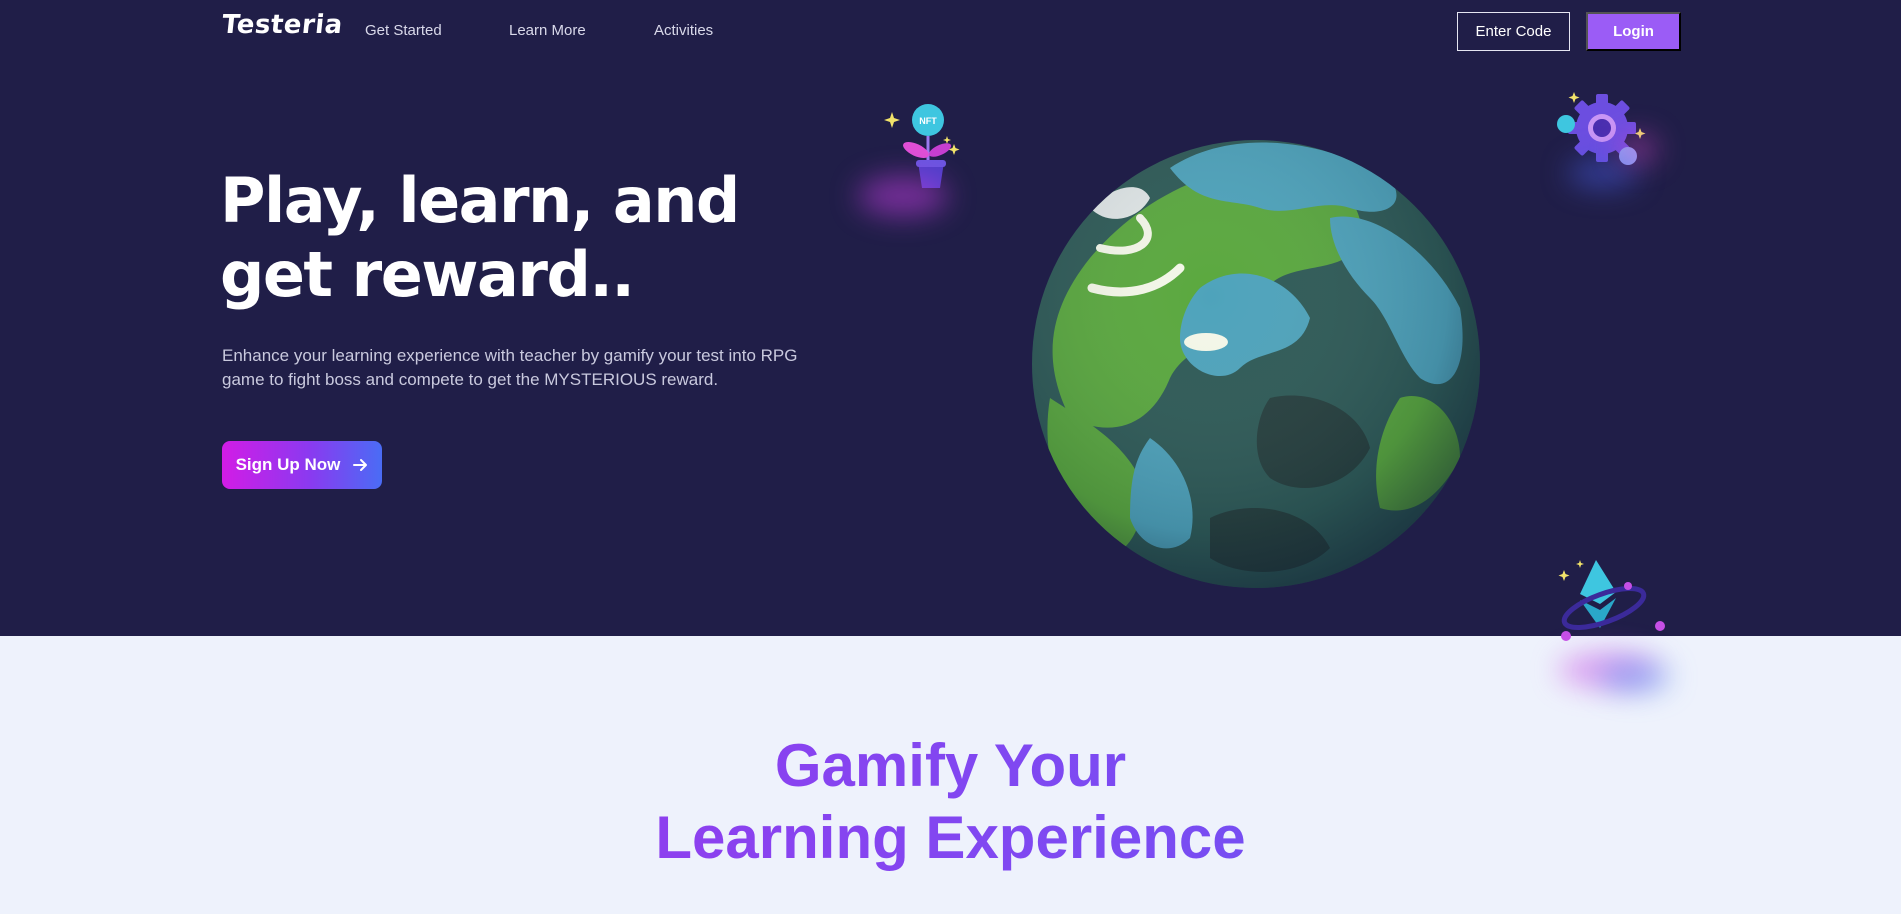 This screenshot has width=1901, height=914. I want to click on nav-link-learn-more: Learn More, so click(547, 30).